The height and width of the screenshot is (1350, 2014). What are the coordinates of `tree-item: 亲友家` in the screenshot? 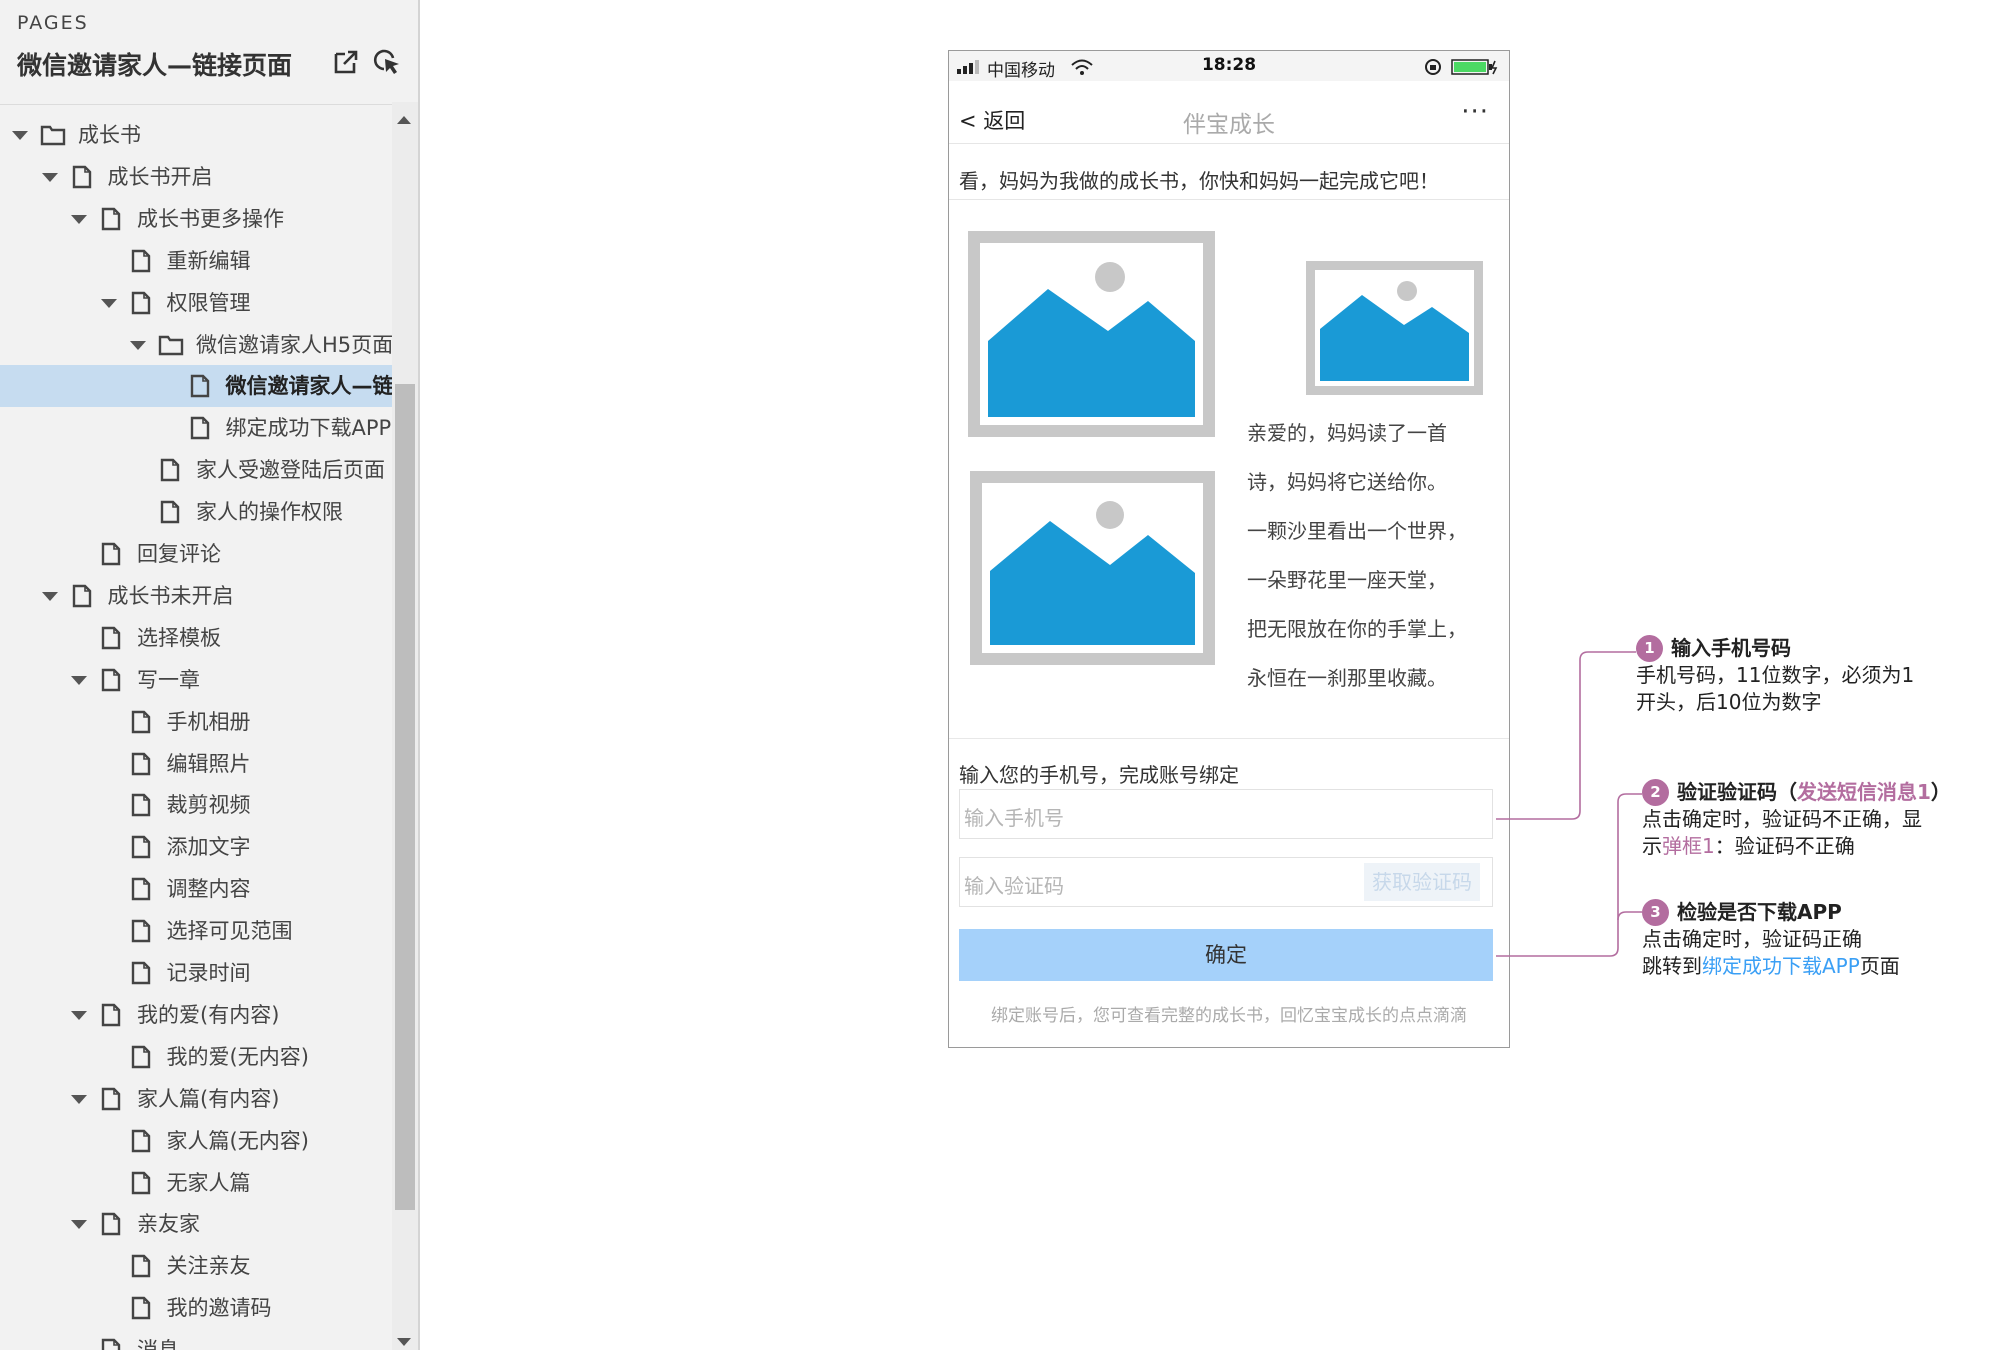 It's located at (196, 1224).